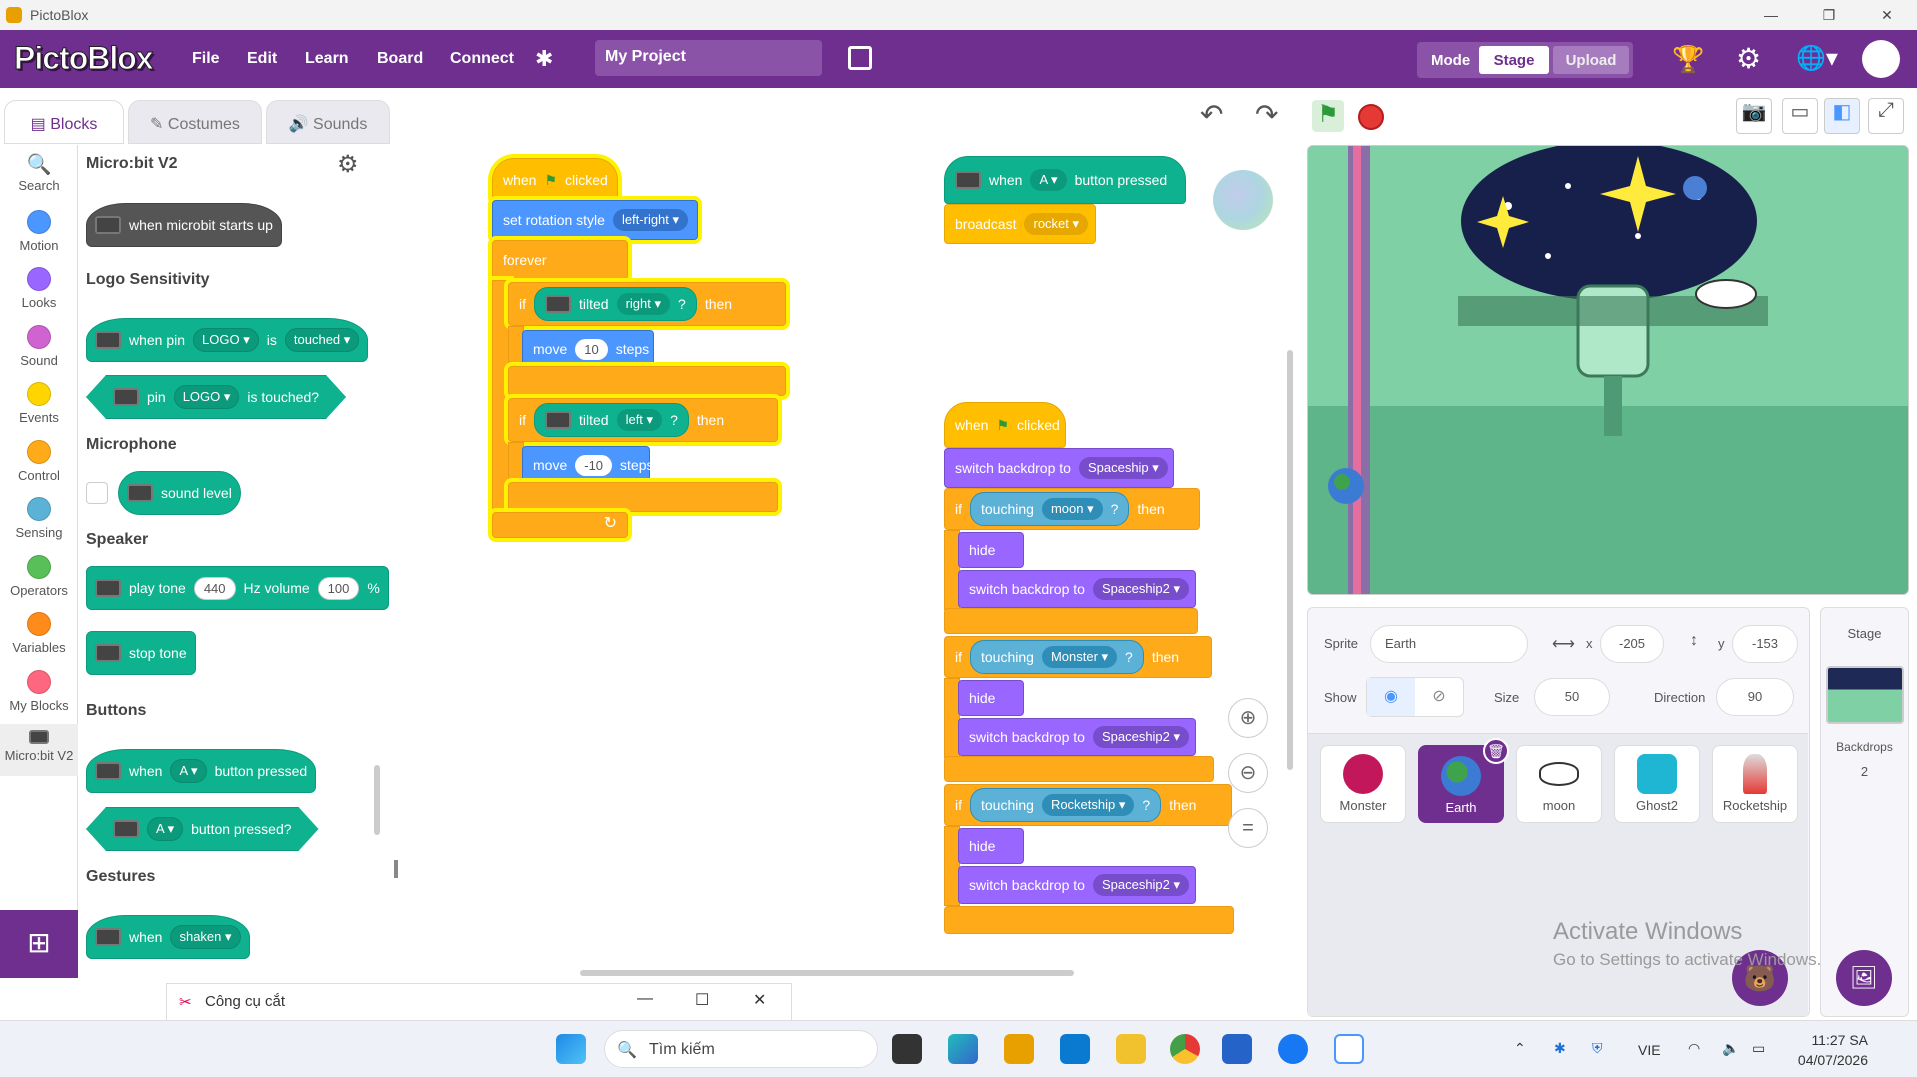 This screenshot has width=1917, height=1077. I want to click on touching-dropdown: moon, so click(1072, 509).